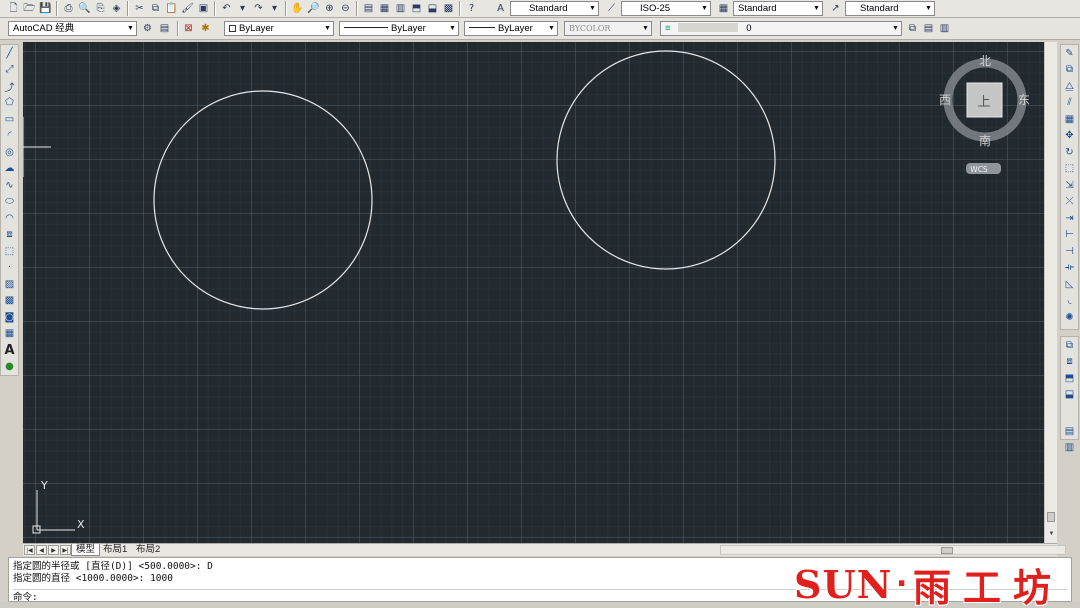 The height and width of the screenshot is (608, 1080). What do you see at coordinates (9, 169) in the screenshot?
I see `revision-cloud-icon: ☁` at bounding box center [9, 169].